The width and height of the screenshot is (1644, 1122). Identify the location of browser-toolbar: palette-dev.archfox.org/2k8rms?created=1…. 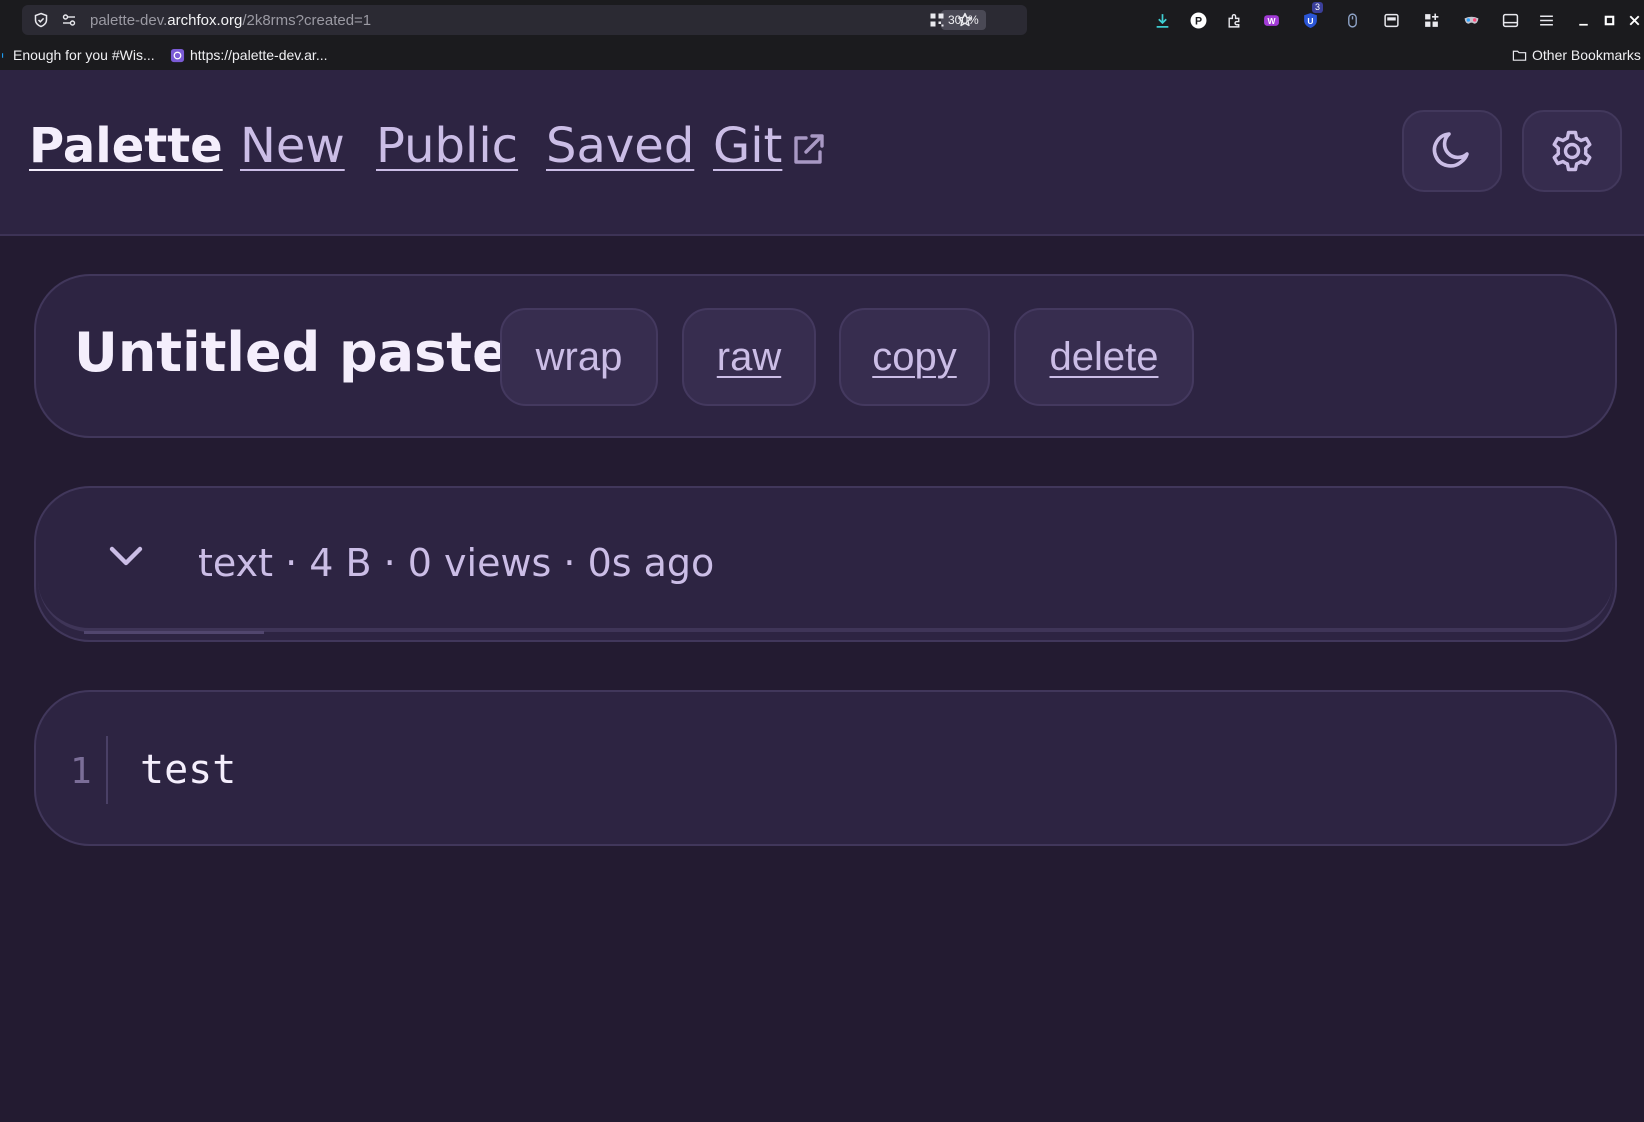
(822, 20).